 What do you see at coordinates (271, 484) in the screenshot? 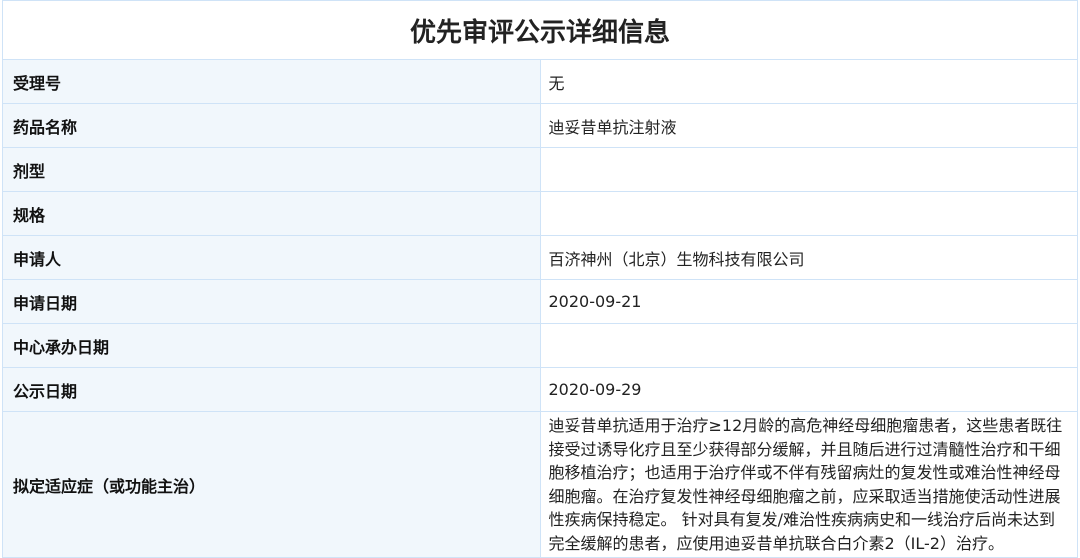
I see `label-indication: 拟定适应症（或功能主治）` at bounding box center [271, 484].